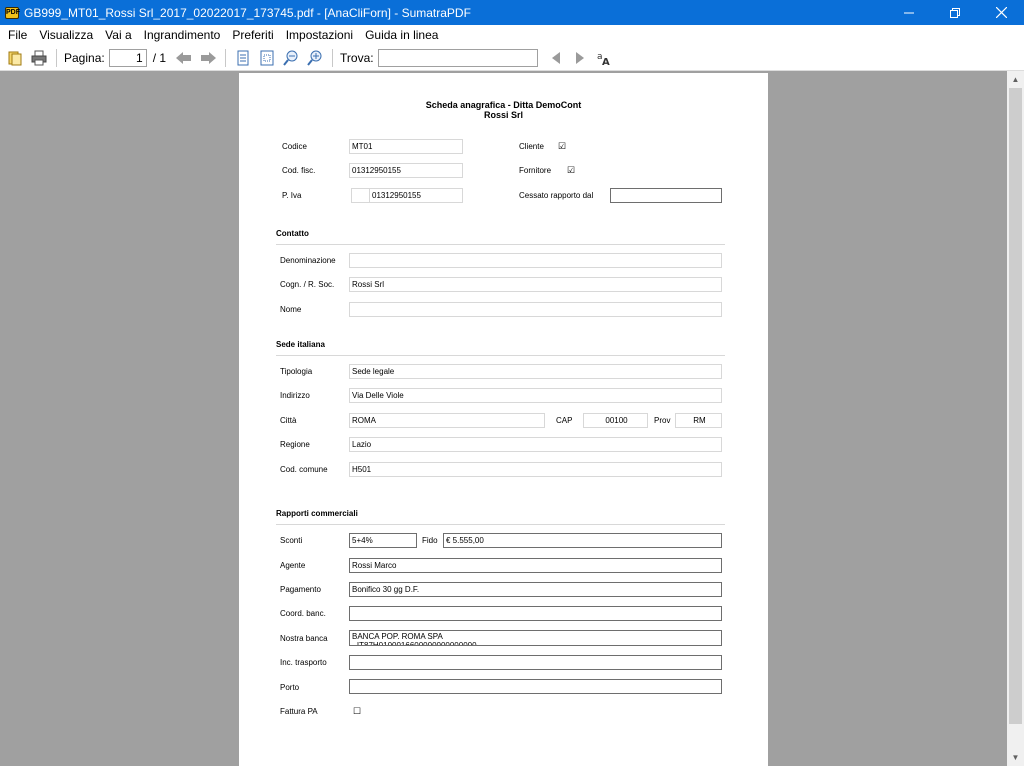 Image resolution: width=1024 pixels, height=766 pixels. I want to click on print-button, so click(39, 58).